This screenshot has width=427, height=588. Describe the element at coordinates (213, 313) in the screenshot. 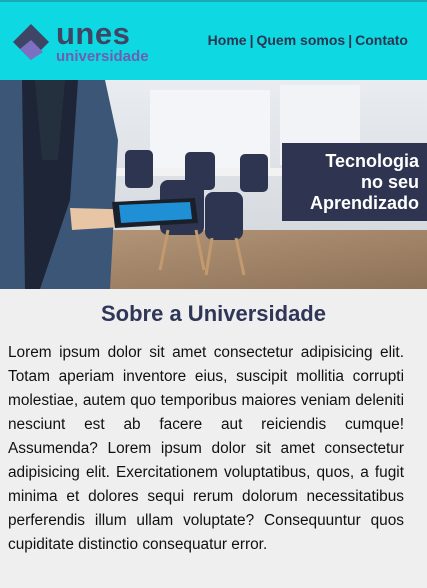

I see `section-heading: Sobre a Universidade` at that location.